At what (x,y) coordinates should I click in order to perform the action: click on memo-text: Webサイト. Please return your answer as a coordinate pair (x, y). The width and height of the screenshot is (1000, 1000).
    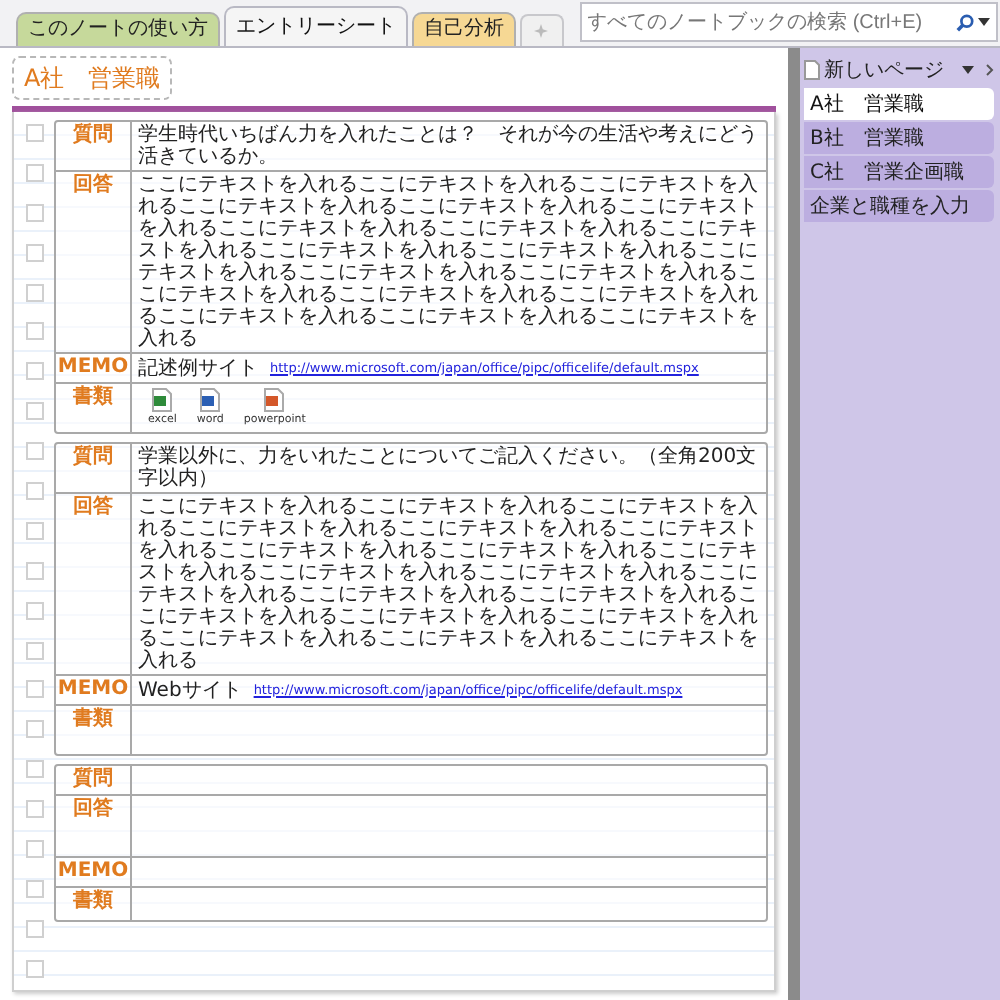
    Looking at the image, I should click on (190, 690).